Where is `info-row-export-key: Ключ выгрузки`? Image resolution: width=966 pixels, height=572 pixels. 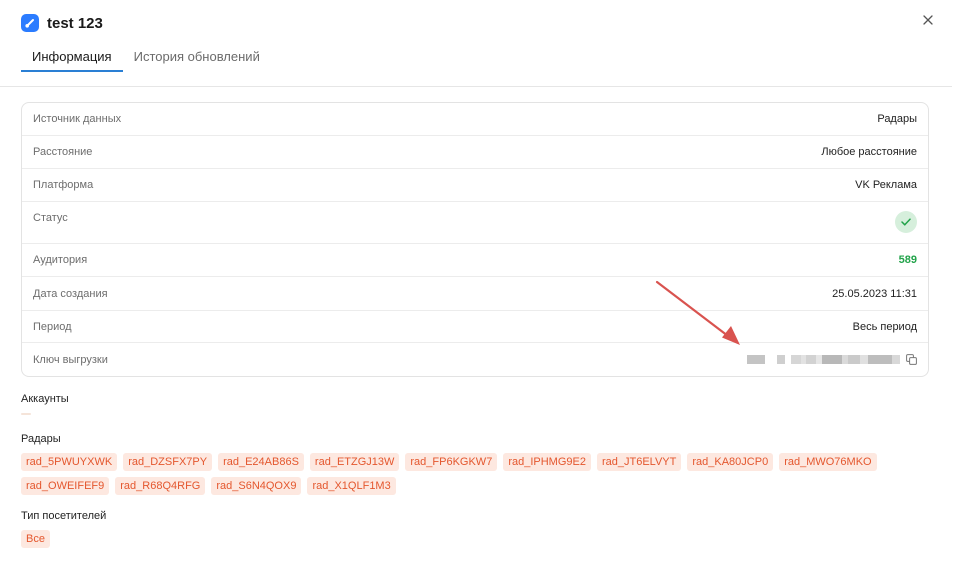
info-row-export-key: Ключ выгрузки is located at coordinates (475, 359).